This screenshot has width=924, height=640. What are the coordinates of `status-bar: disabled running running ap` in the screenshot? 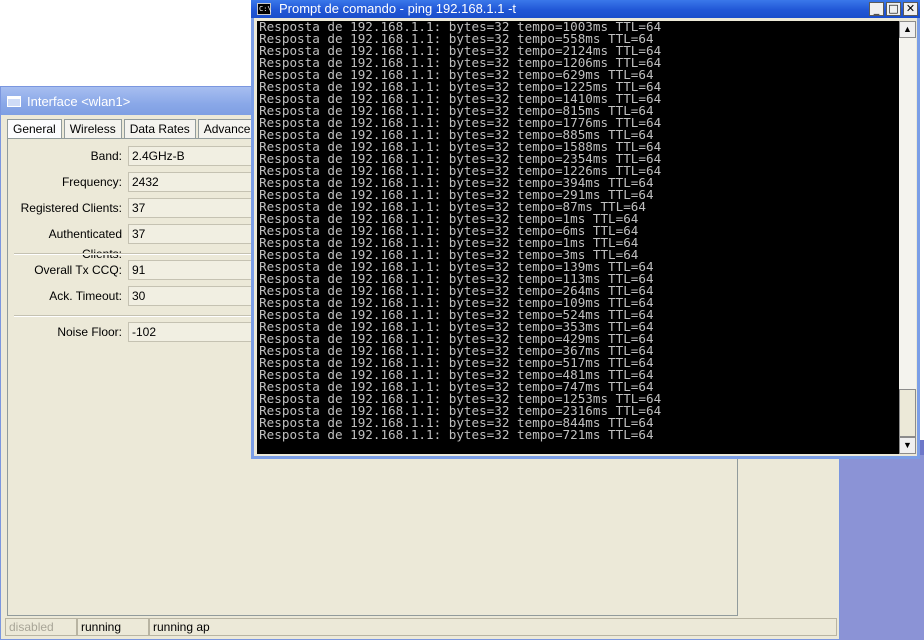 It's located at (421, 628).